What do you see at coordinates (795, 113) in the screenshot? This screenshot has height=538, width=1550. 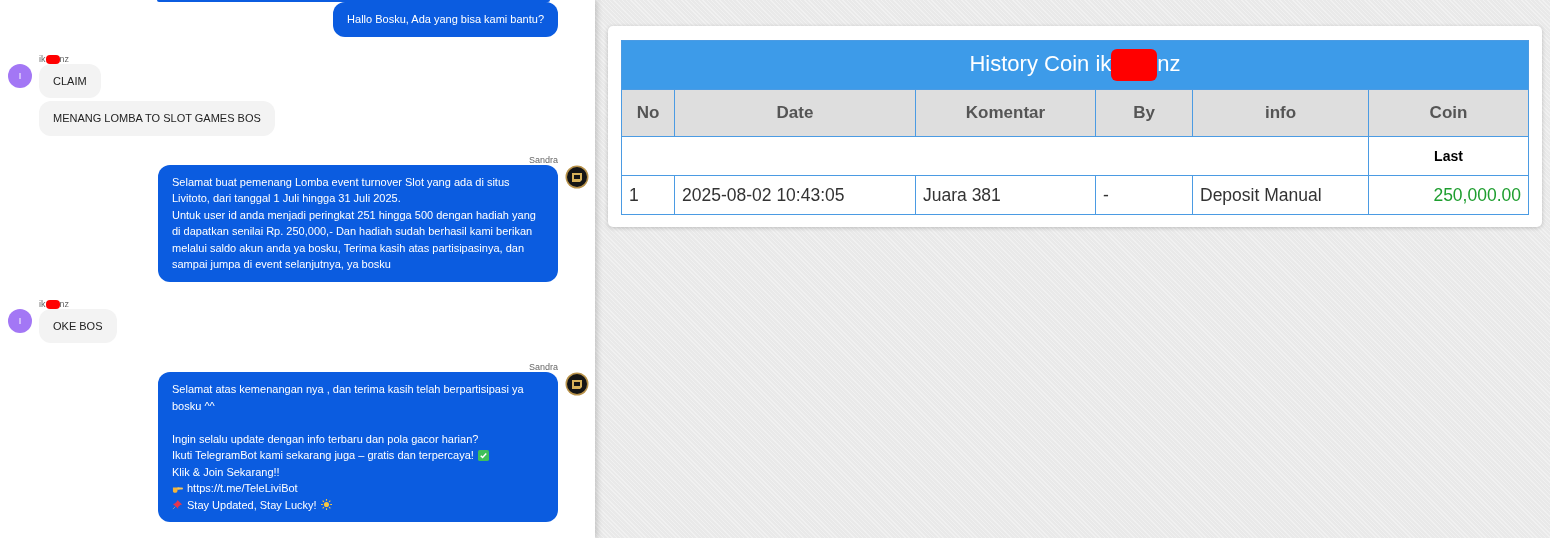 I see `column-header: Date` at bounding box center [795, 113].